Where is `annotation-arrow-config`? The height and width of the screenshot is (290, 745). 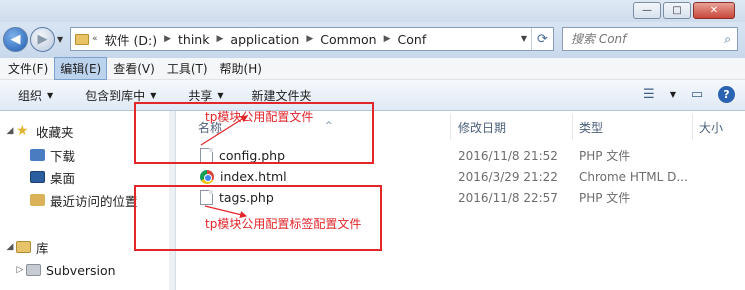 annotation-arrow-config is located at coordinates (224, 130).